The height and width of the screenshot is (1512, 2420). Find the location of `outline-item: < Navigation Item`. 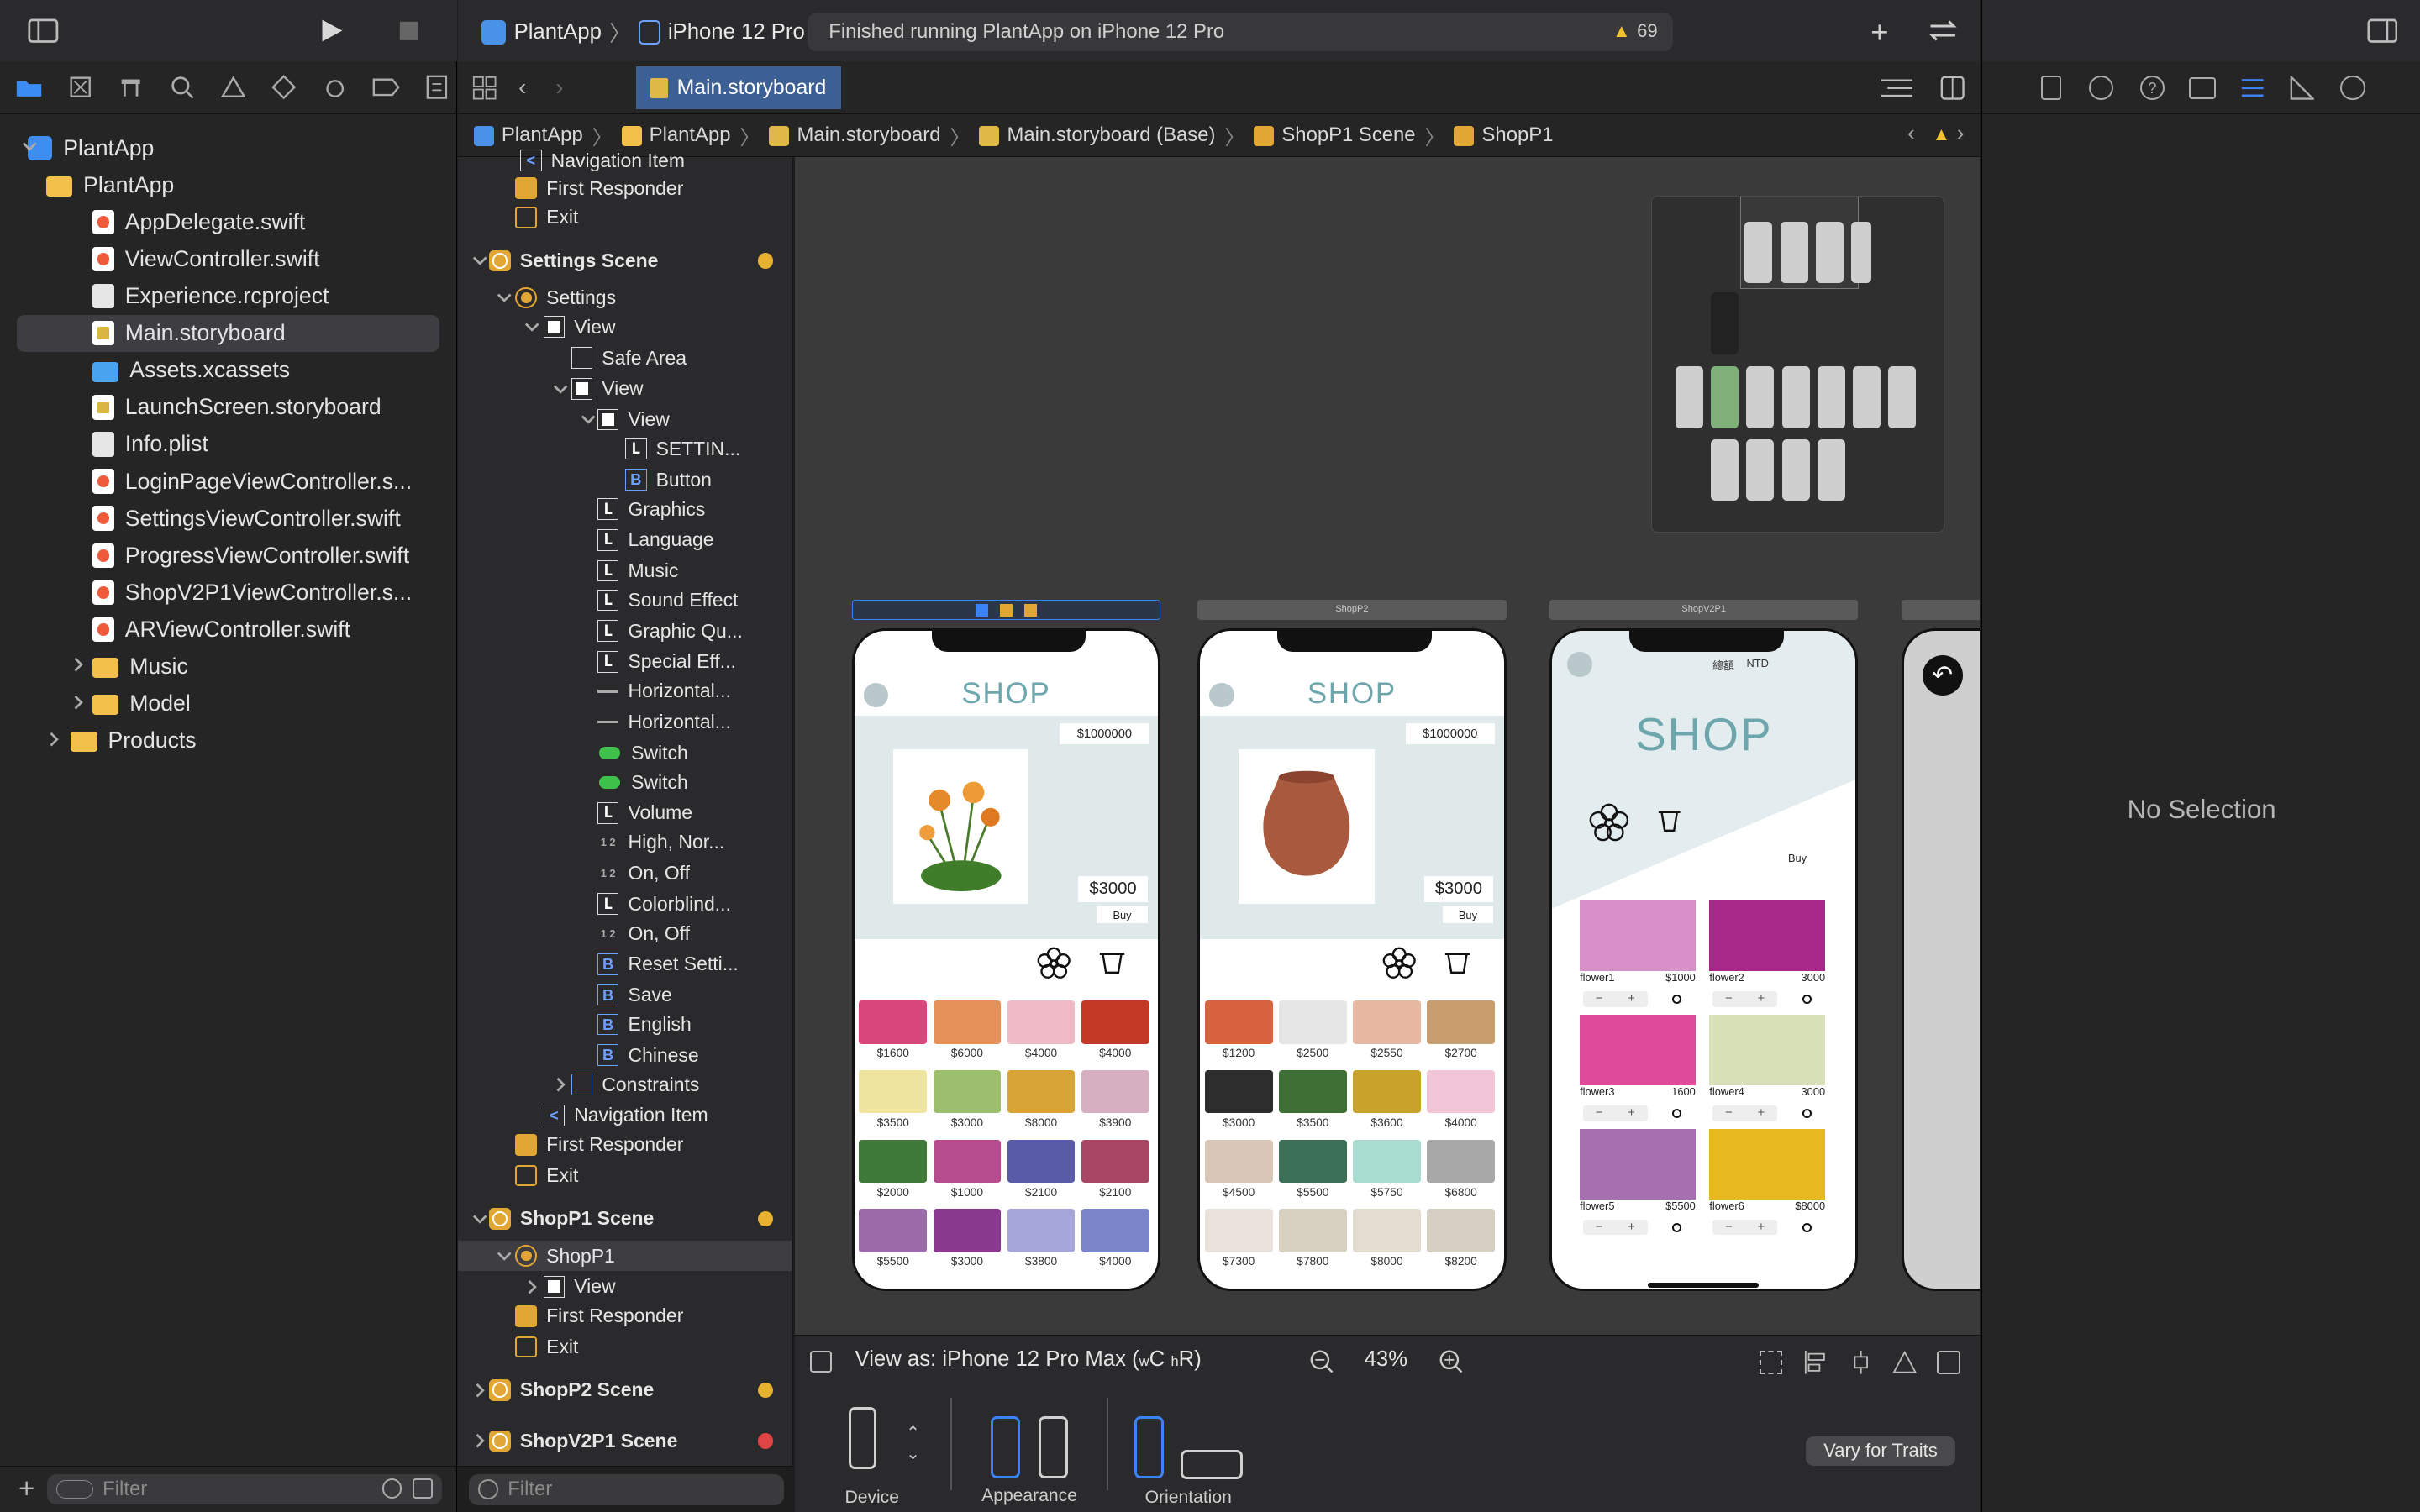

outline-item: < Navigation Item is located at coordinates (625, 1115).